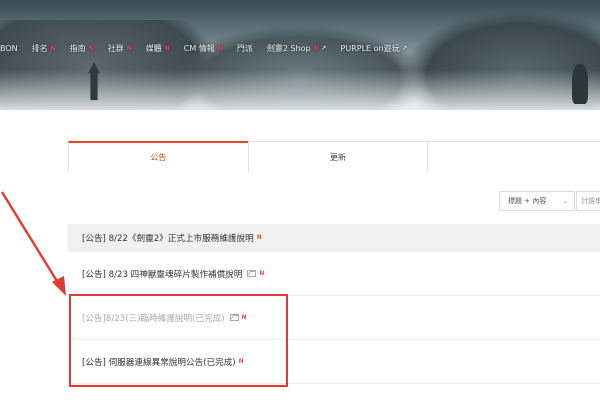 The height and width of the screenshot is (400, 600). Describe the element at coordinates (370, 48) in the screenshot. I see `nav-item-label: PURPLE on遊玩` at that location.